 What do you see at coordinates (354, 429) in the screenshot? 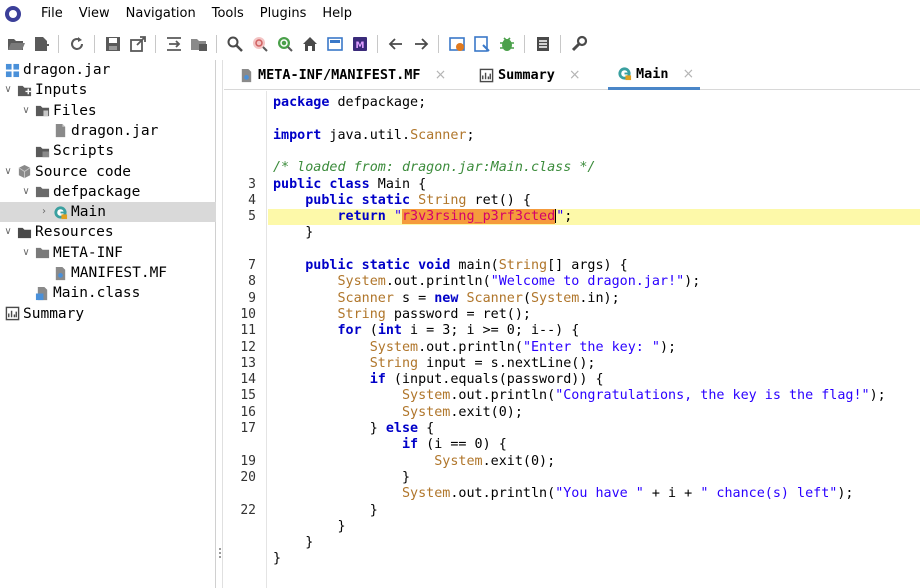
I see `code-line: } else {` at bounding box center [354, 429].